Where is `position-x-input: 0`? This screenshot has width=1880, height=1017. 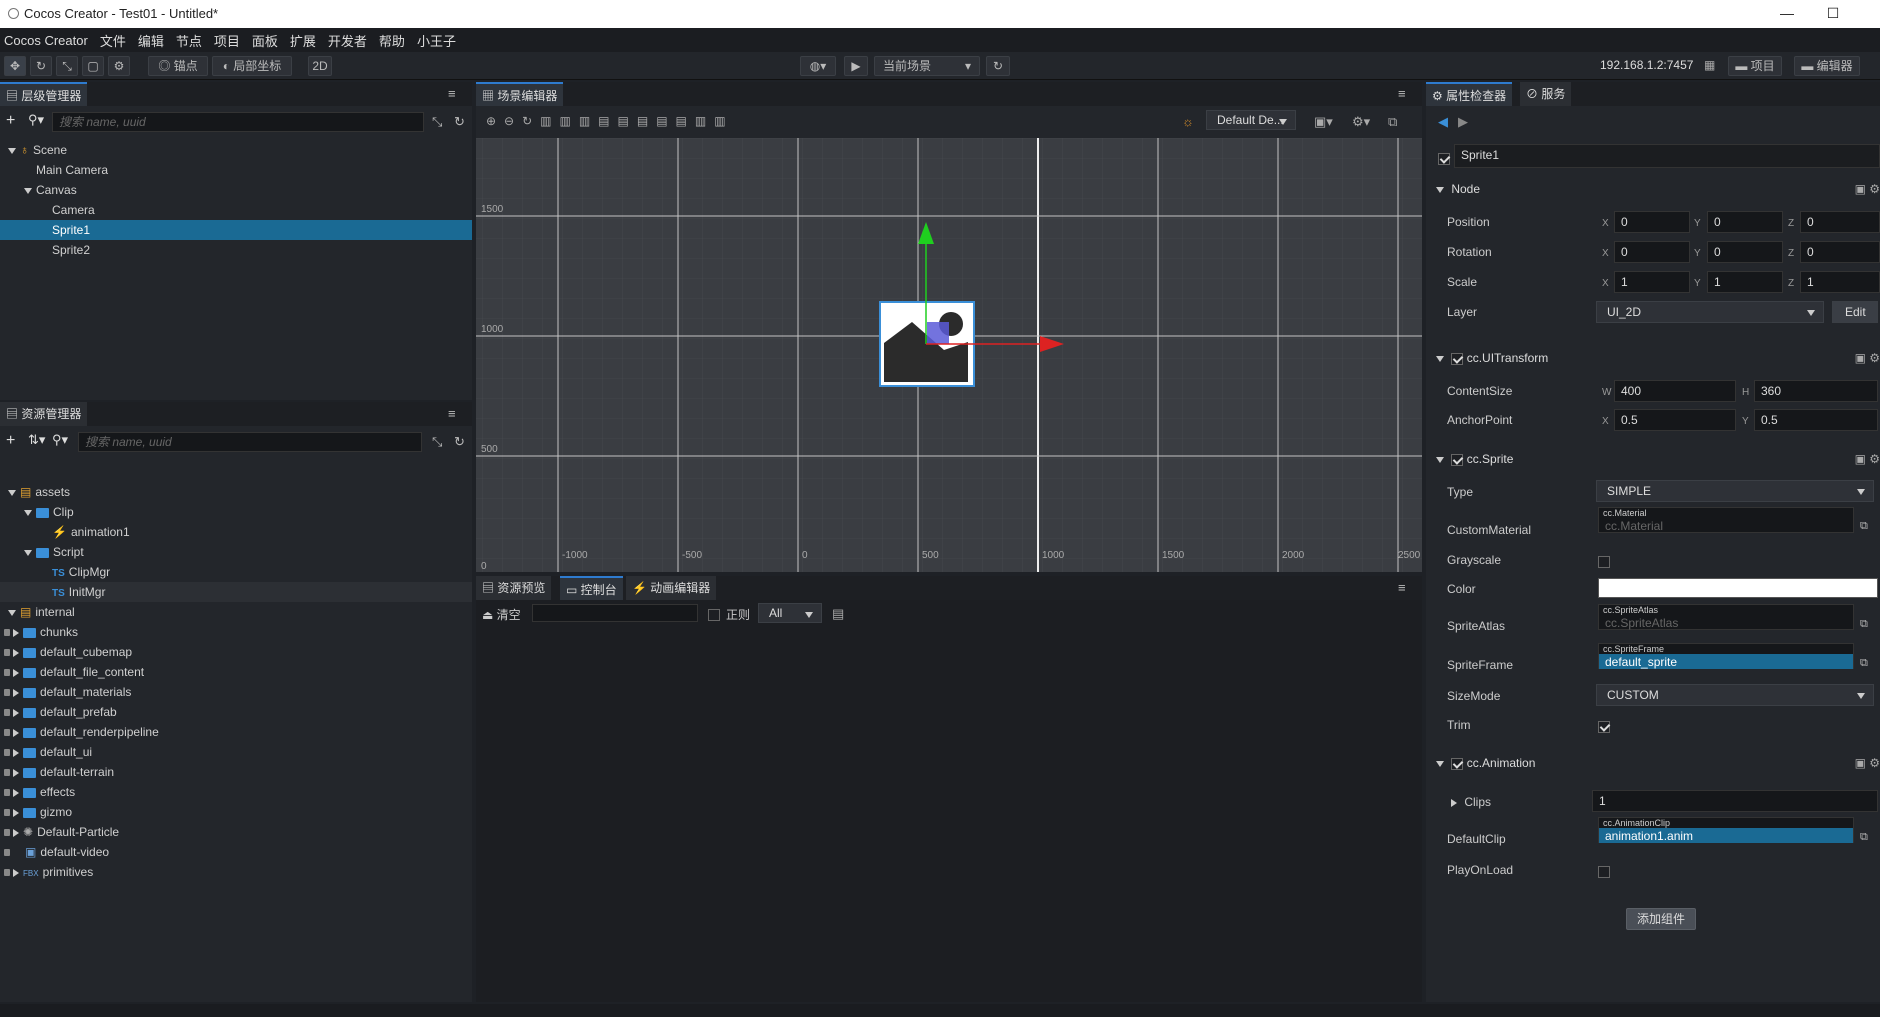
position-x-input: 0 is located at coordinates (1652, 222).